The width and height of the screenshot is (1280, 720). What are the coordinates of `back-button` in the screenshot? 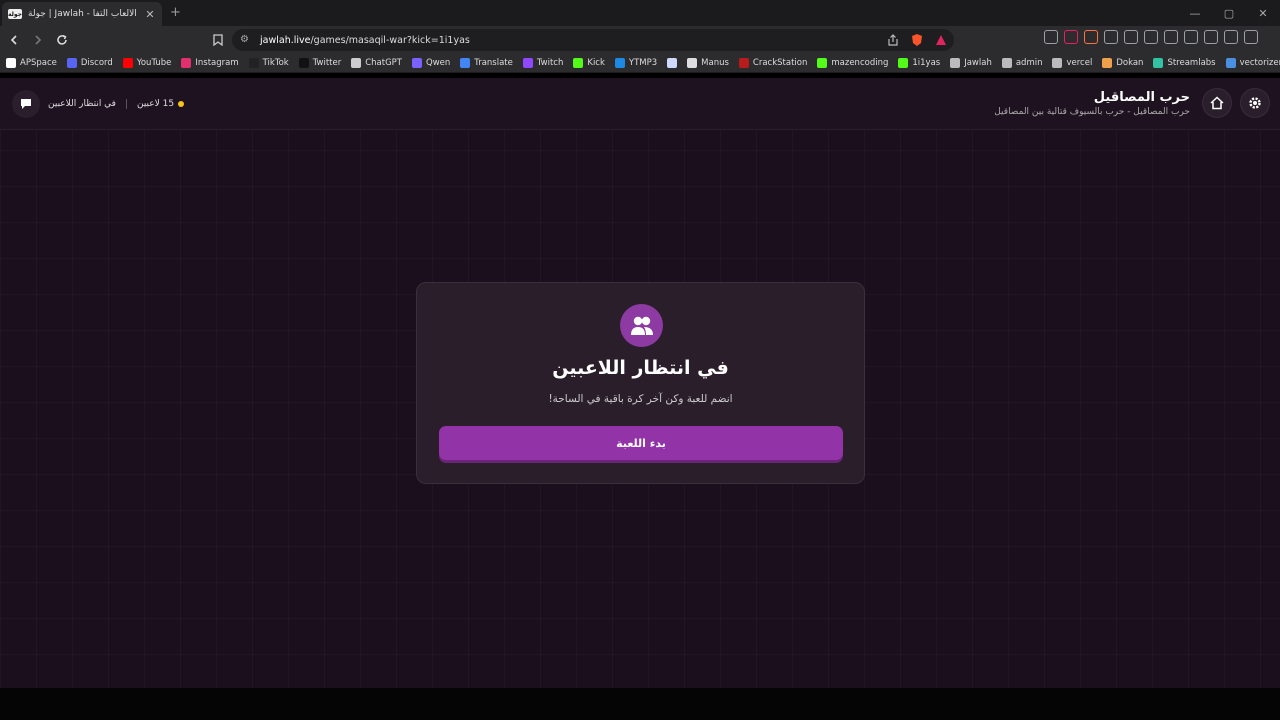 It's located at (14, 40).